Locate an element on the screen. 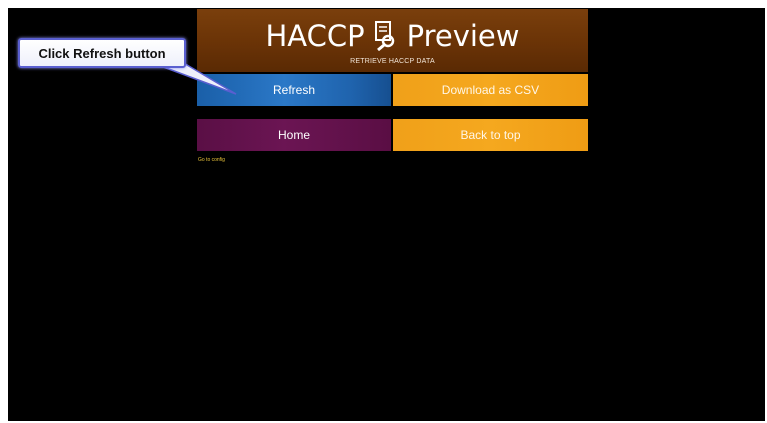  home-button: Home is located at coordinates (294, 135).